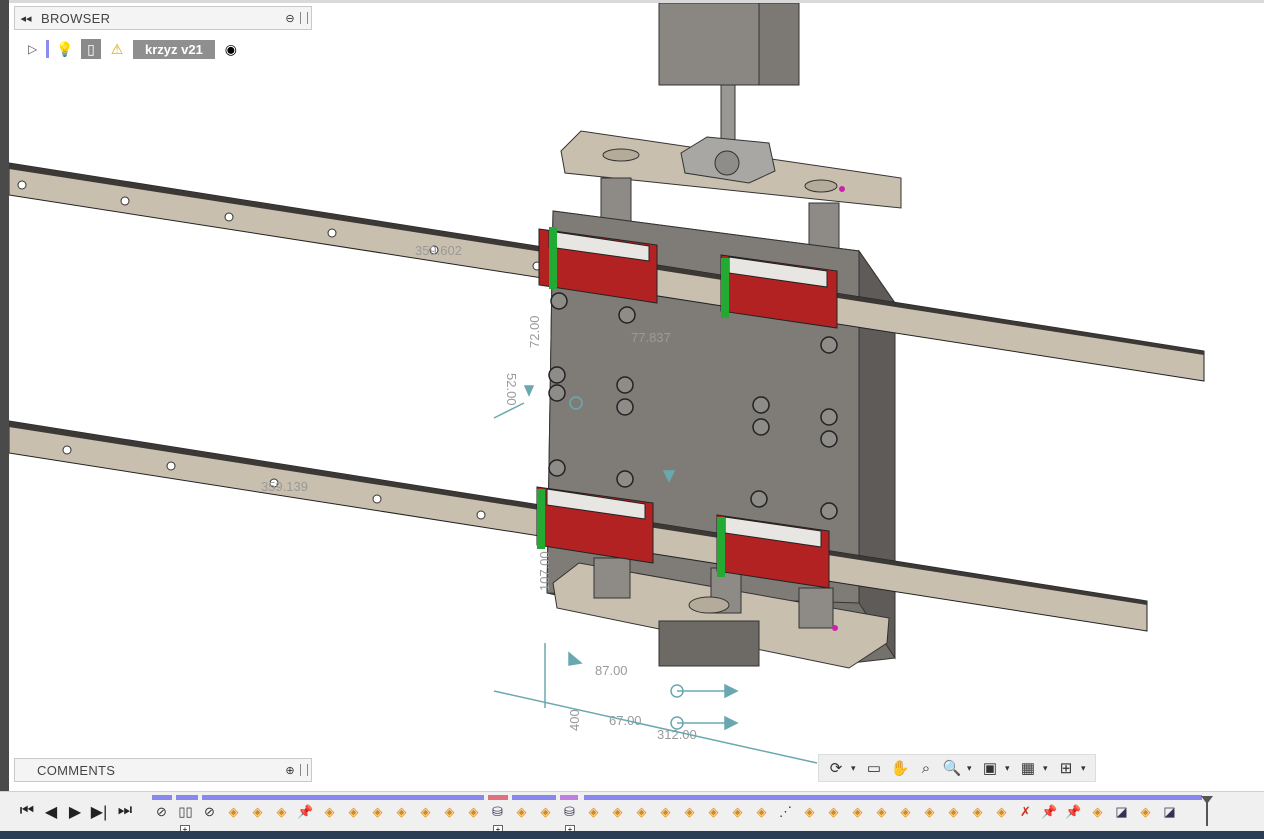  What do you see at coordinates (511, 389) in the screenshot?
I see `dim-label: 52.00` at bounding box center [511, 389].